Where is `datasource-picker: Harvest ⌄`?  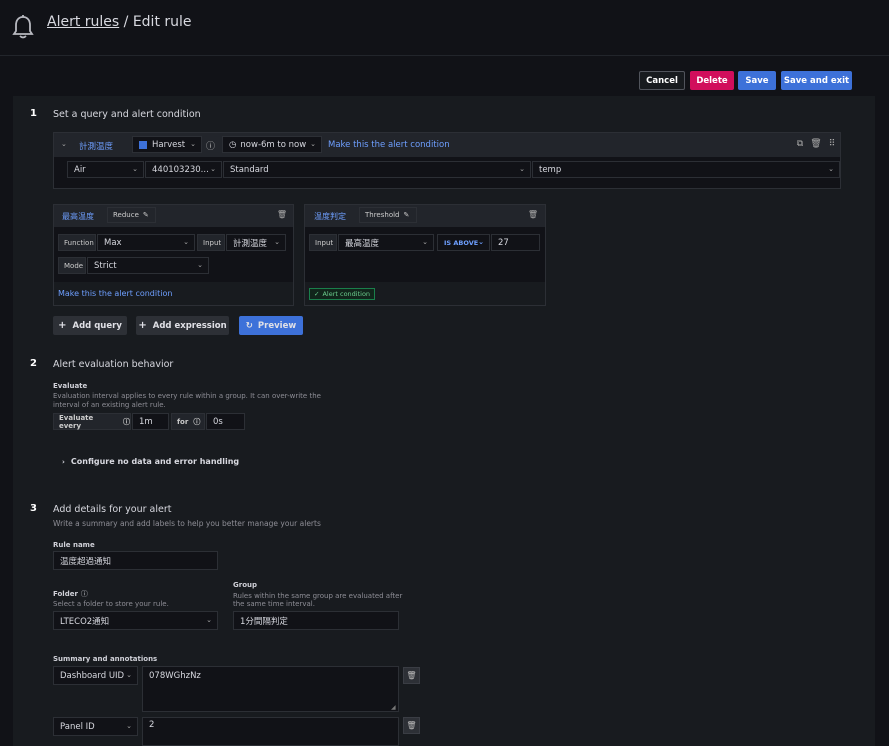 datasource-picker: Harvest ⌄ is located at coordinates (167, 144).